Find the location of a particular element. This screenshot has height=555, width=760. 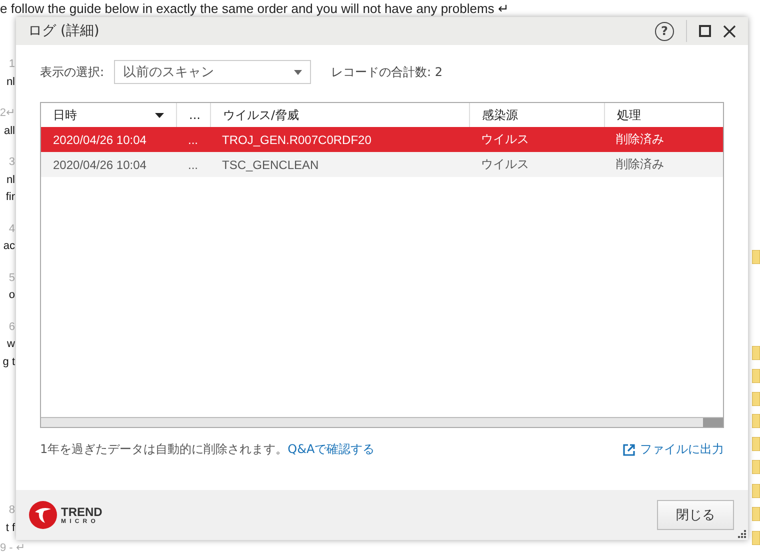

document-text: o is located at coordinates (11, 295).